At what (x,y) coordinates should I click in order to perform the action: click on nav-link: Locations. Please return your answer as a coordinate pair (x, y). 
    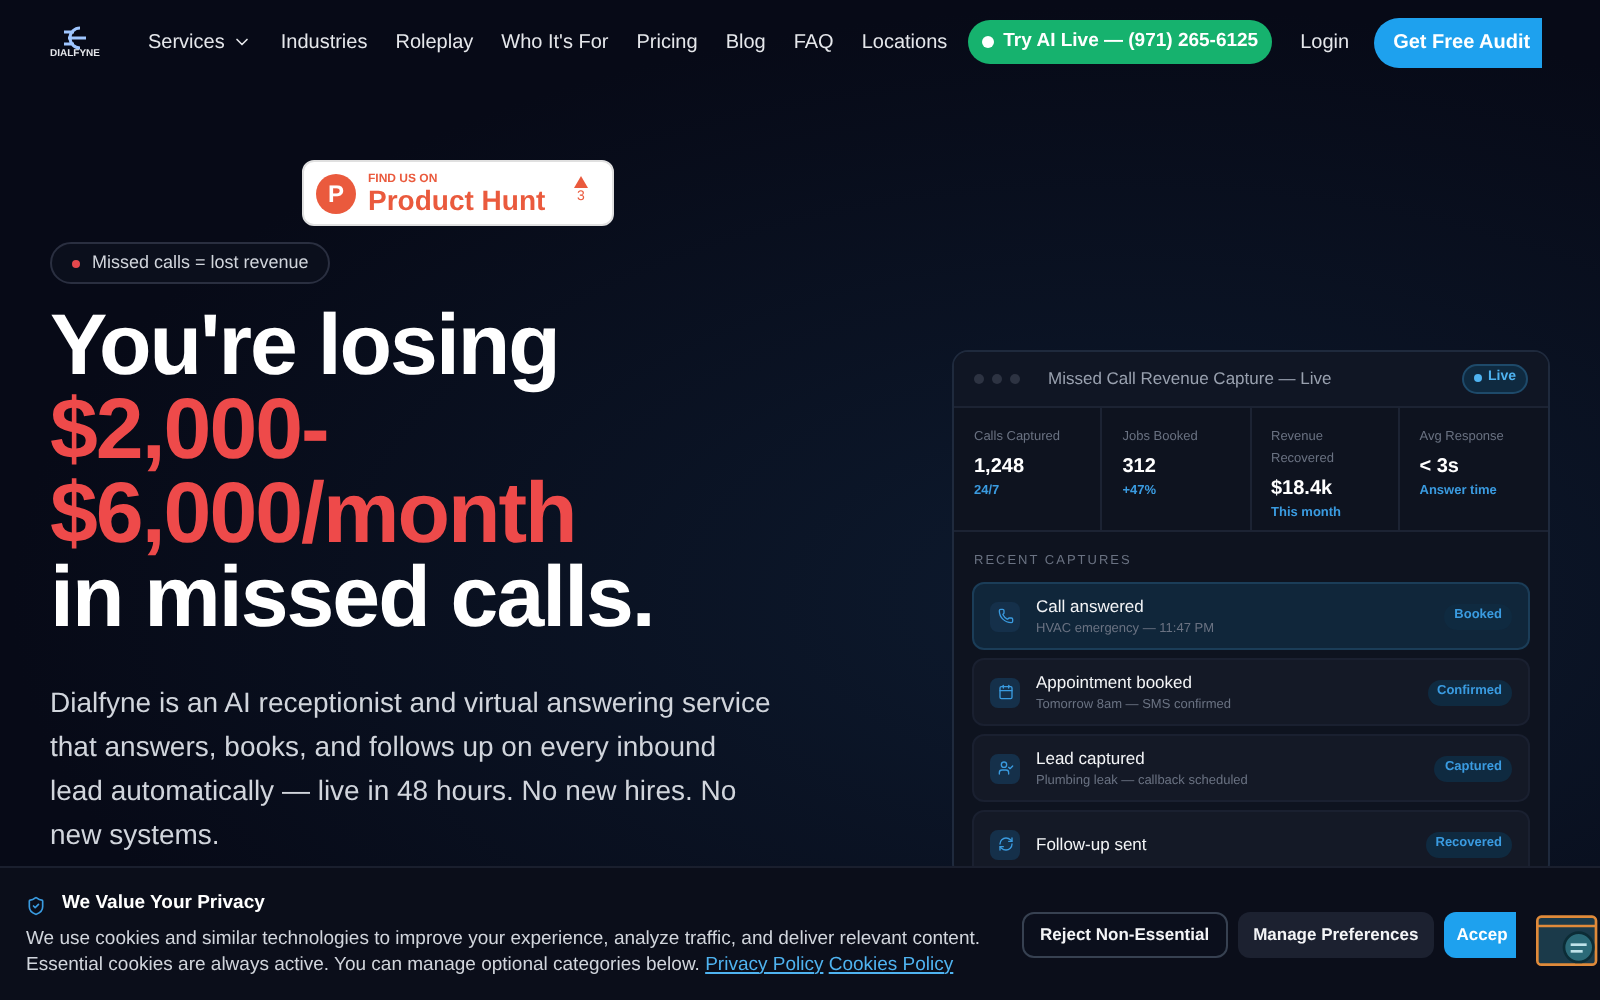
    Looking at the image, I should click on (904, 42).